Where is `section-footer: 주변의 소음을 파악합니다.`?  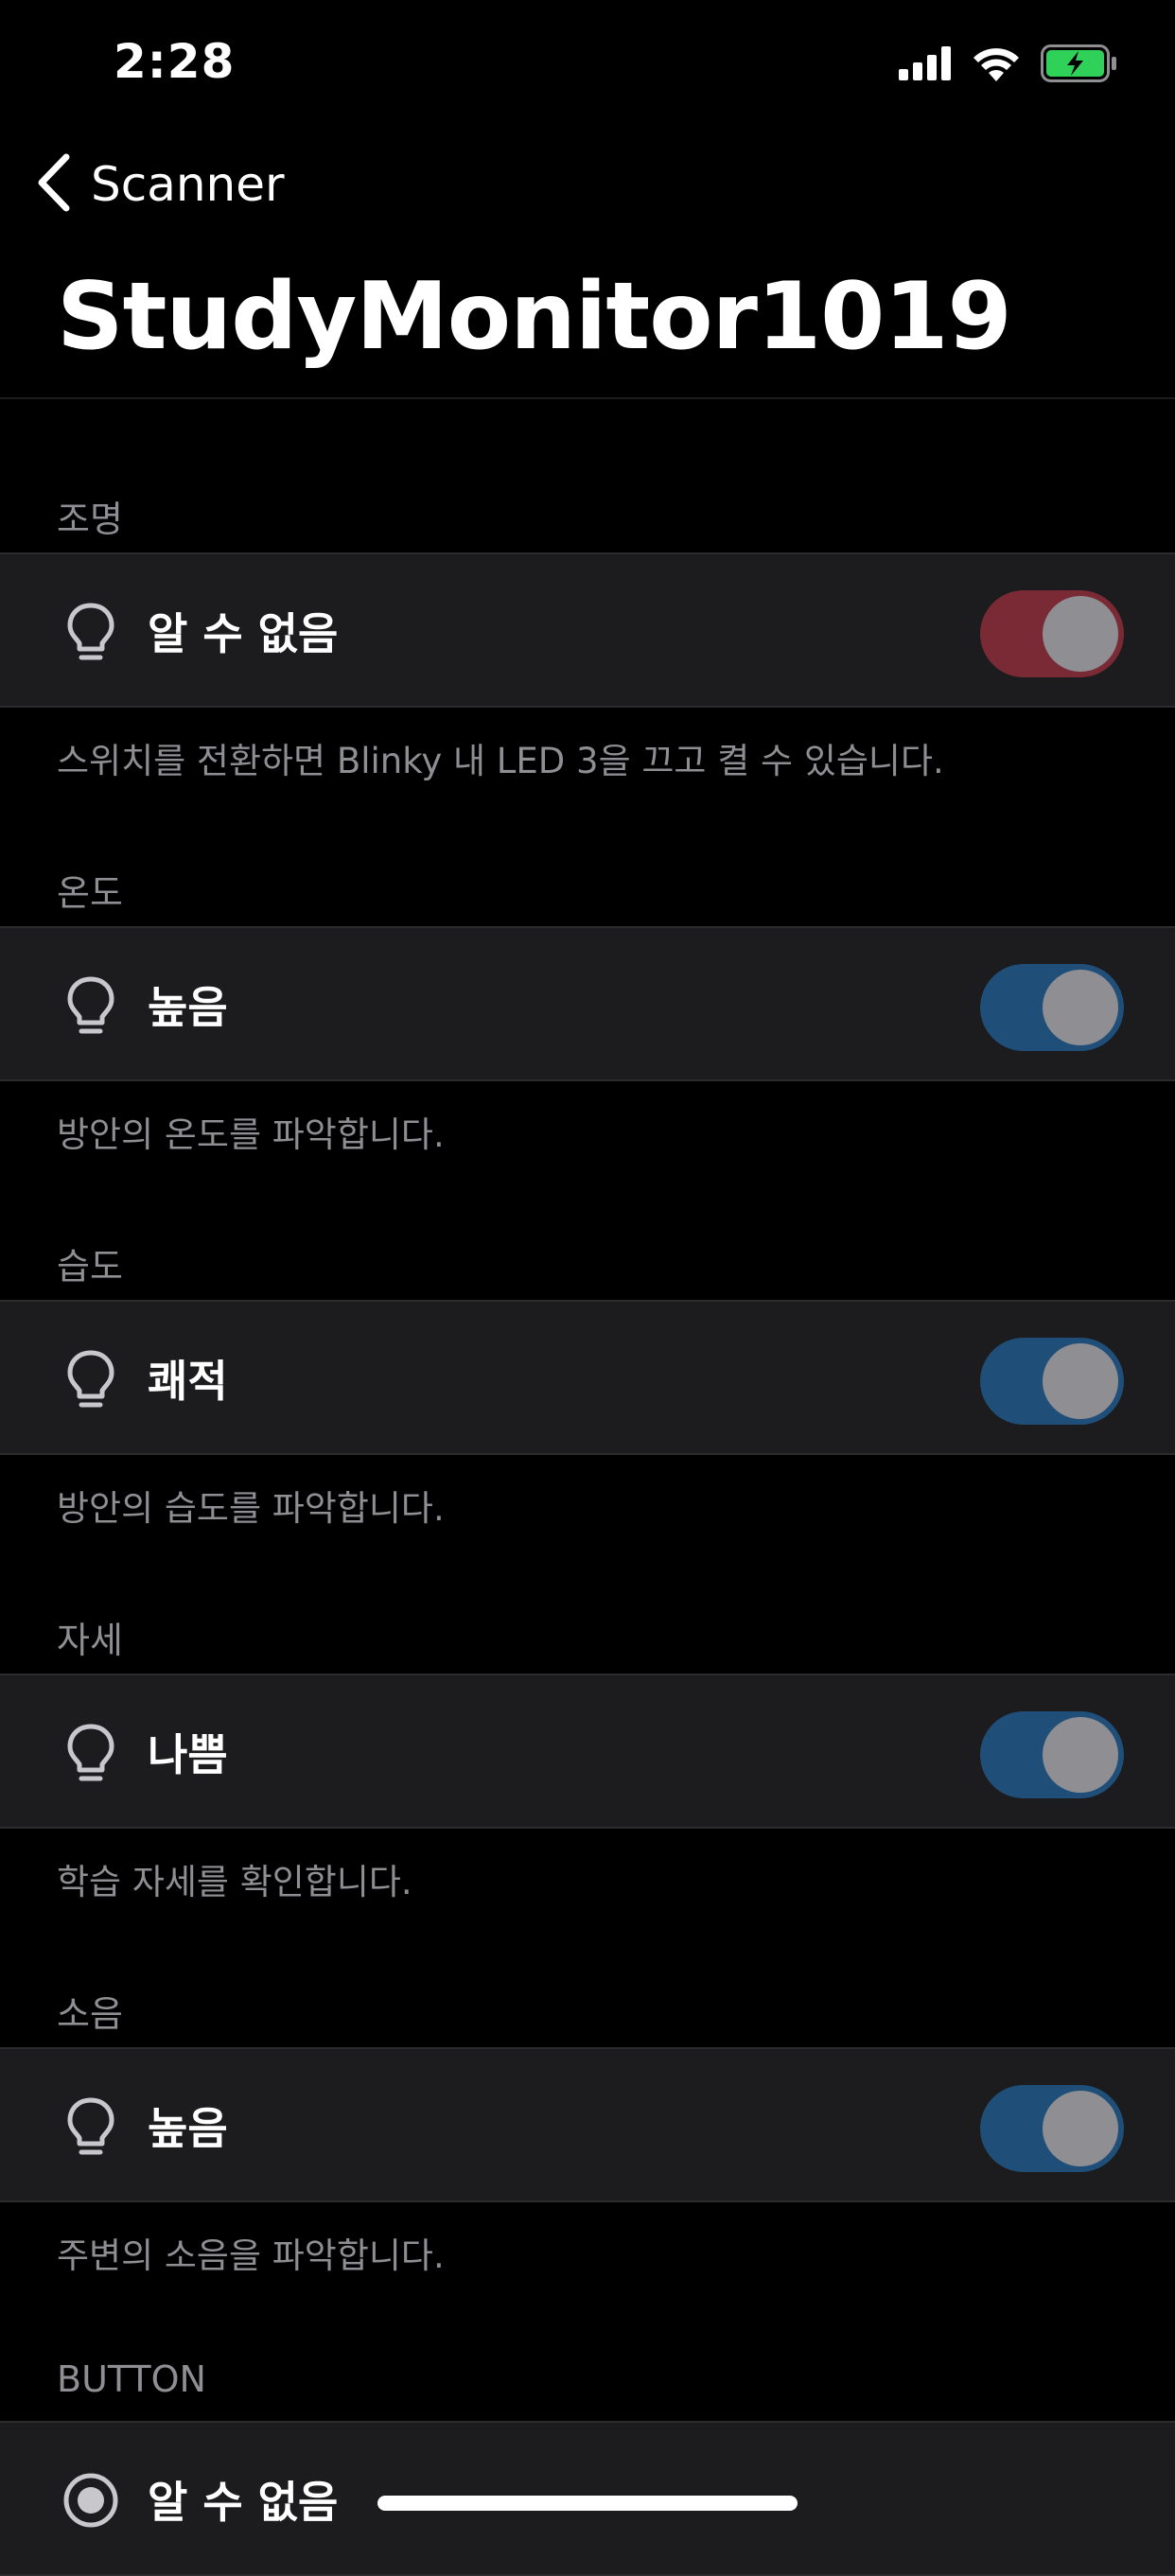
section-footer: 주변의 소음을 파악합니다. is located at coordinates (251, 2255).